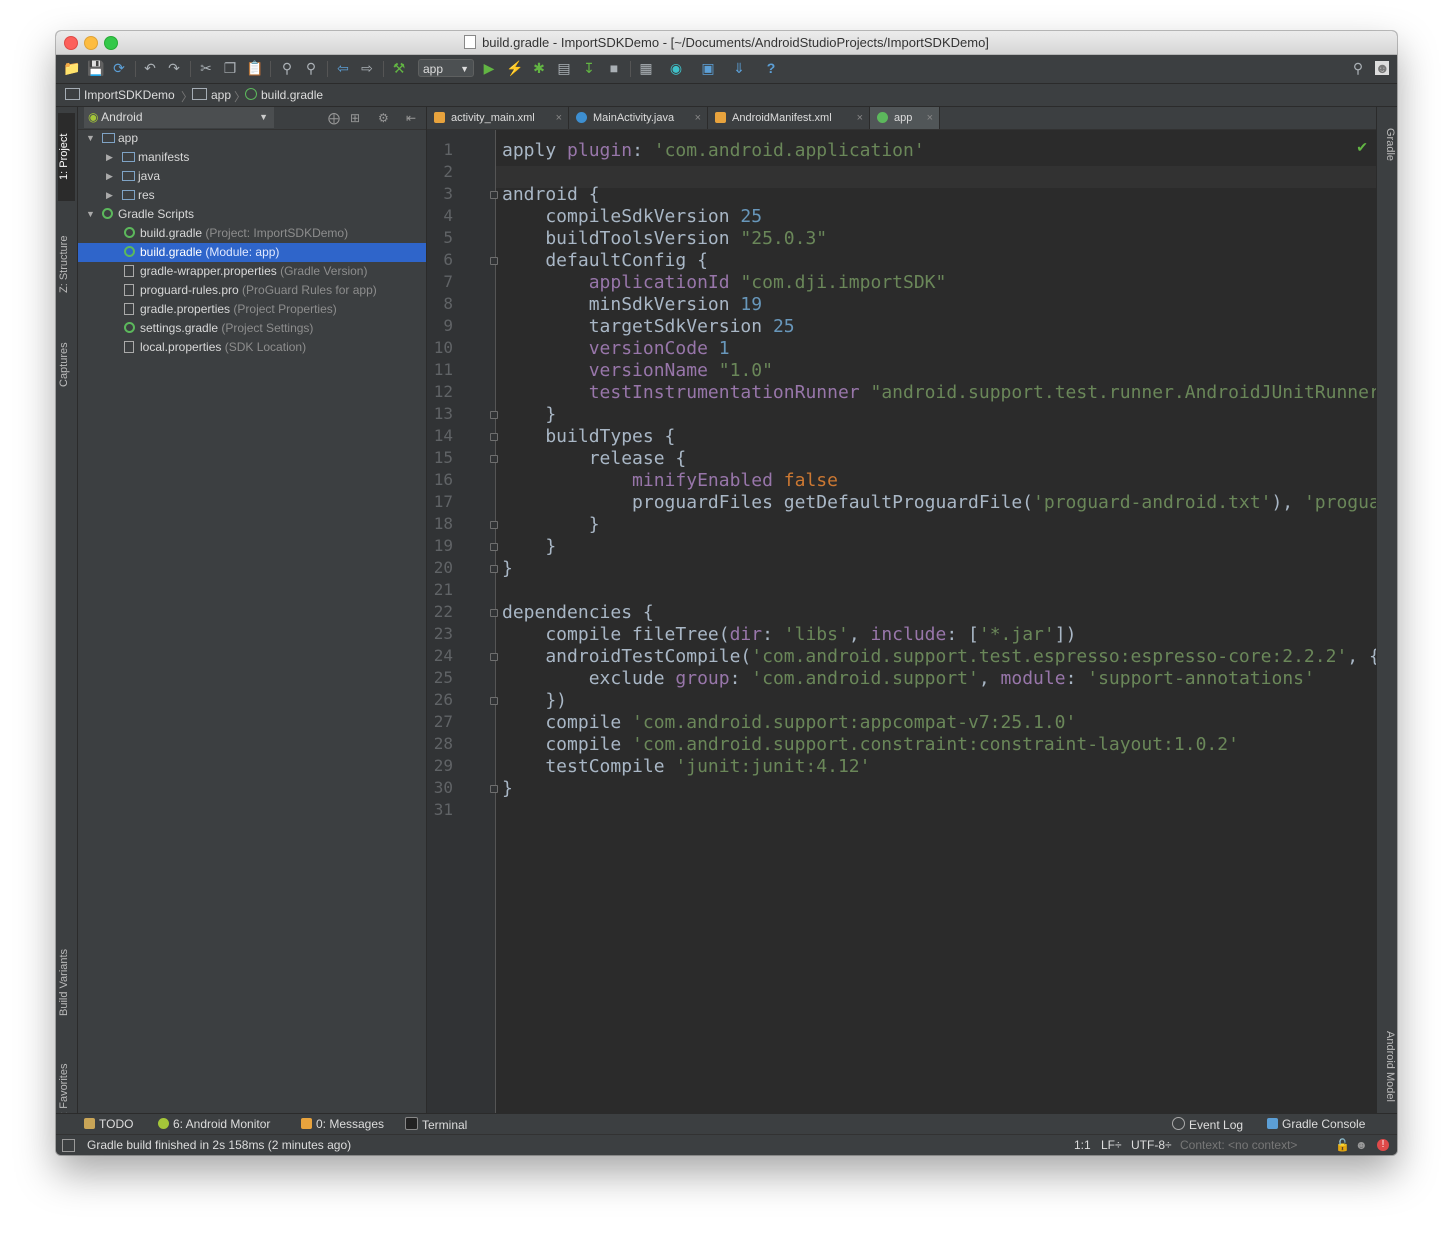 The height and width of the screenshot is (1235, 1453). Describe the element at coordinates (1076, 678) in the screenshot. I see `code-token: :` at that location.